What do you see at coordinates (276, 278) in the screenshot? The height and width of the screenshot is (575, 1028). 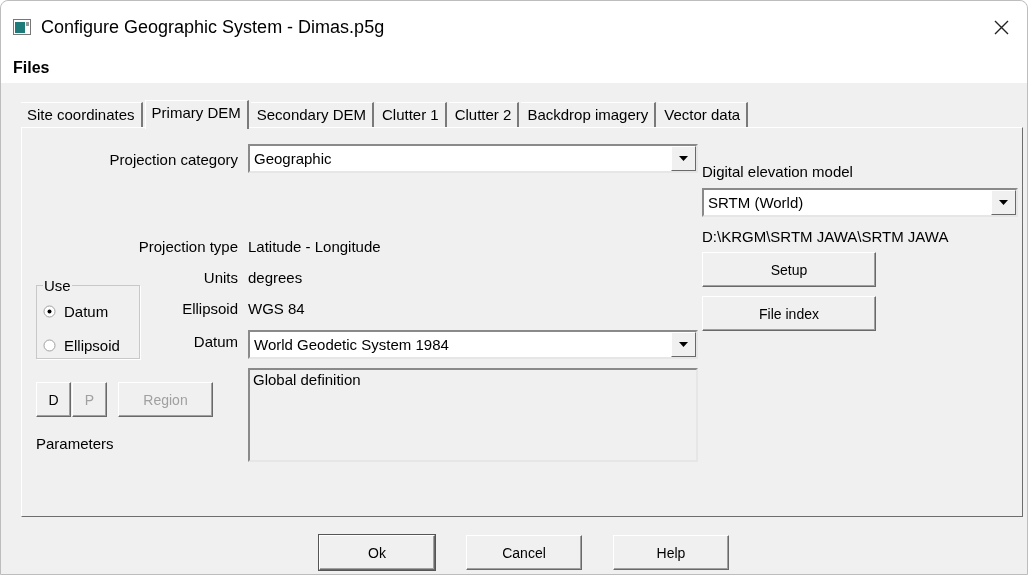 I see `field-value: degrees` at bounding box center [276, 278].